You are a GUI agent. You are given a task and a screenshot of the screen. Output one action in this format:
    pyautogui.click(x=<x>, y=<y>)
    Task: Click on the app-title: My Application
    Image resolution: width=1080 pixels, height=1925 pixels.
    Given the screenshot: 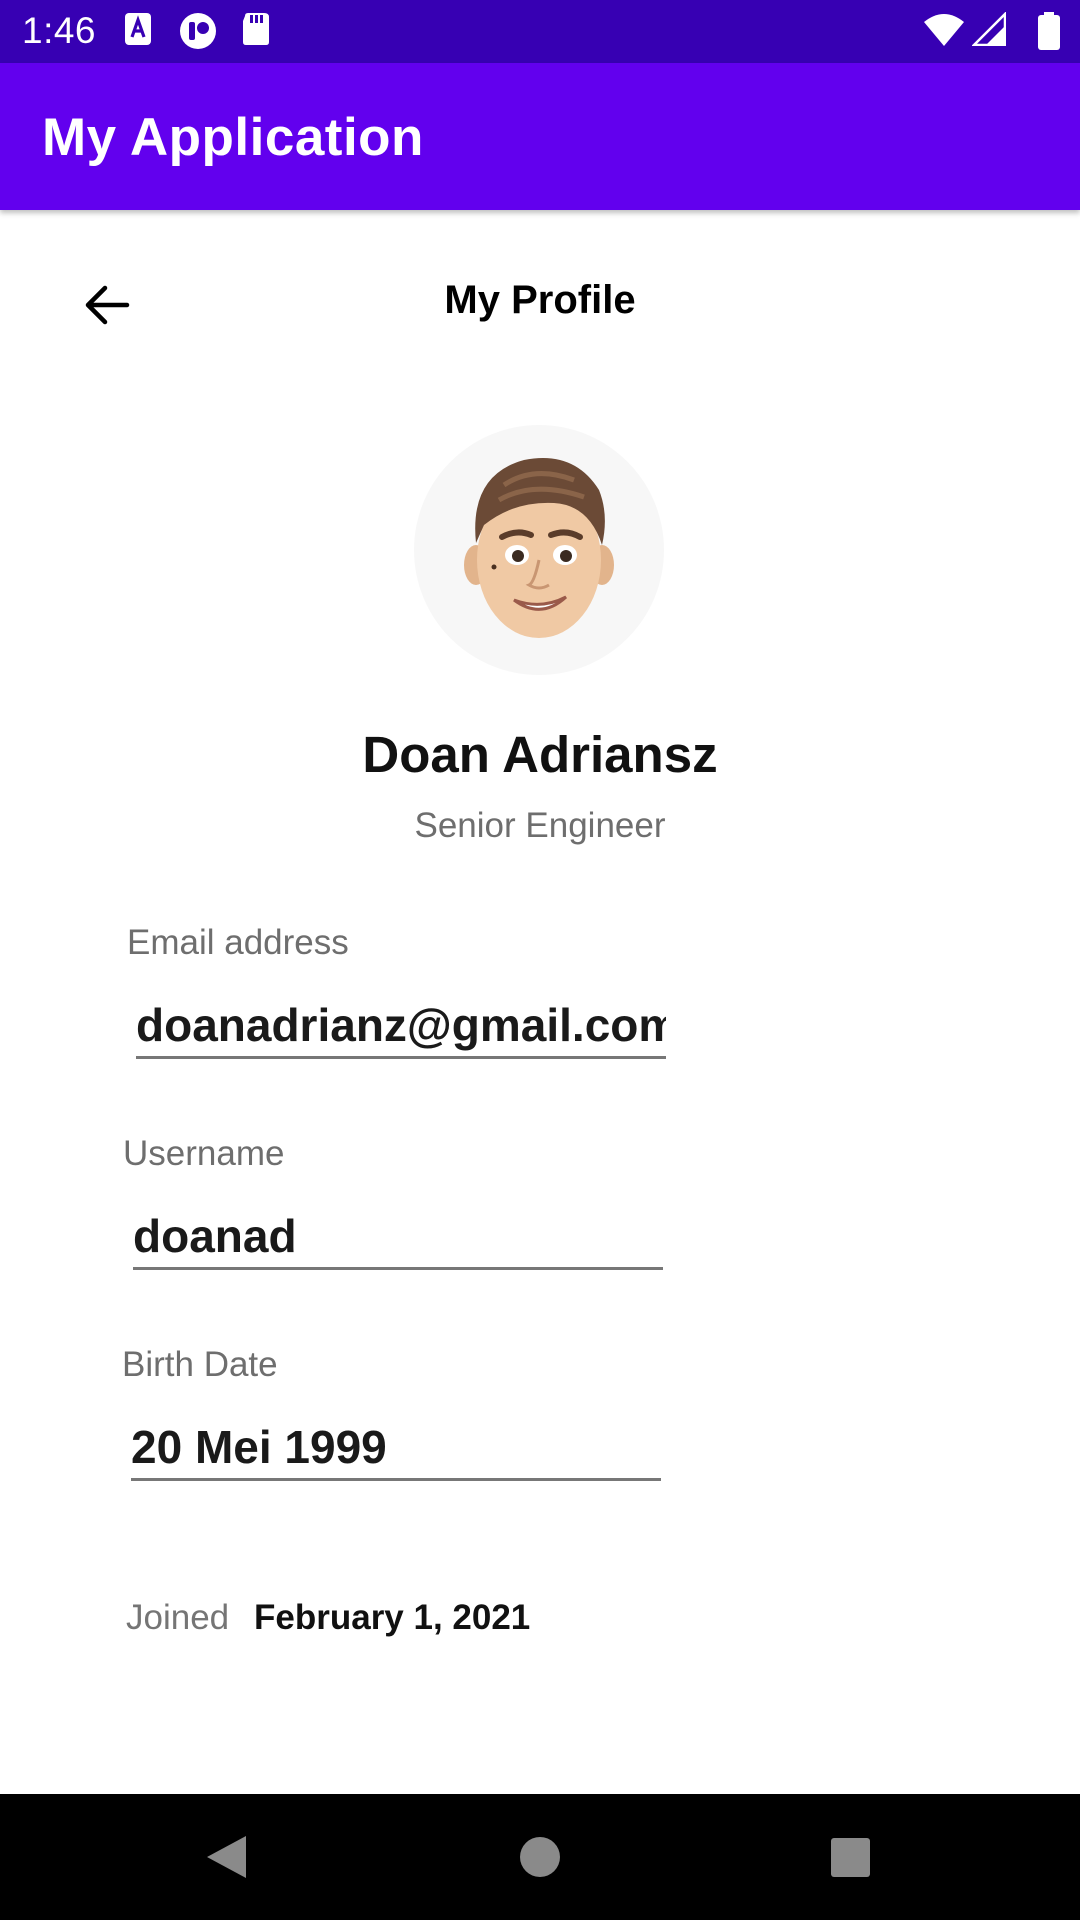 What is the action you would take?
    pyautogui.click(x=233, y=137)
    